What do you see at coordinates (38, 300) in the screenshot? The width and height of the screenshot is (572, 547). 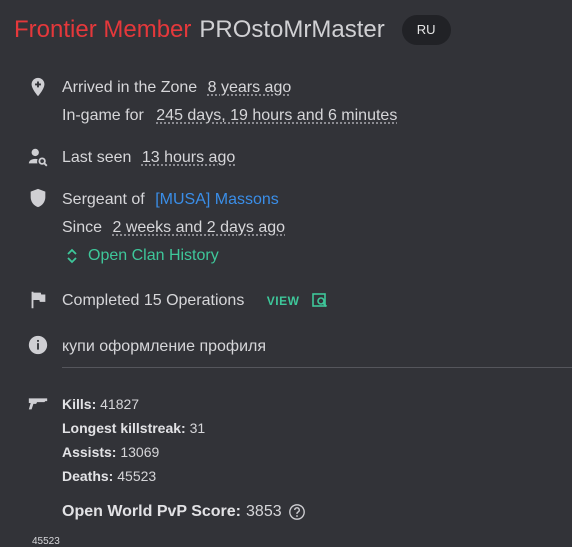 I see `flag-icon` at bounding box center [38, 300].